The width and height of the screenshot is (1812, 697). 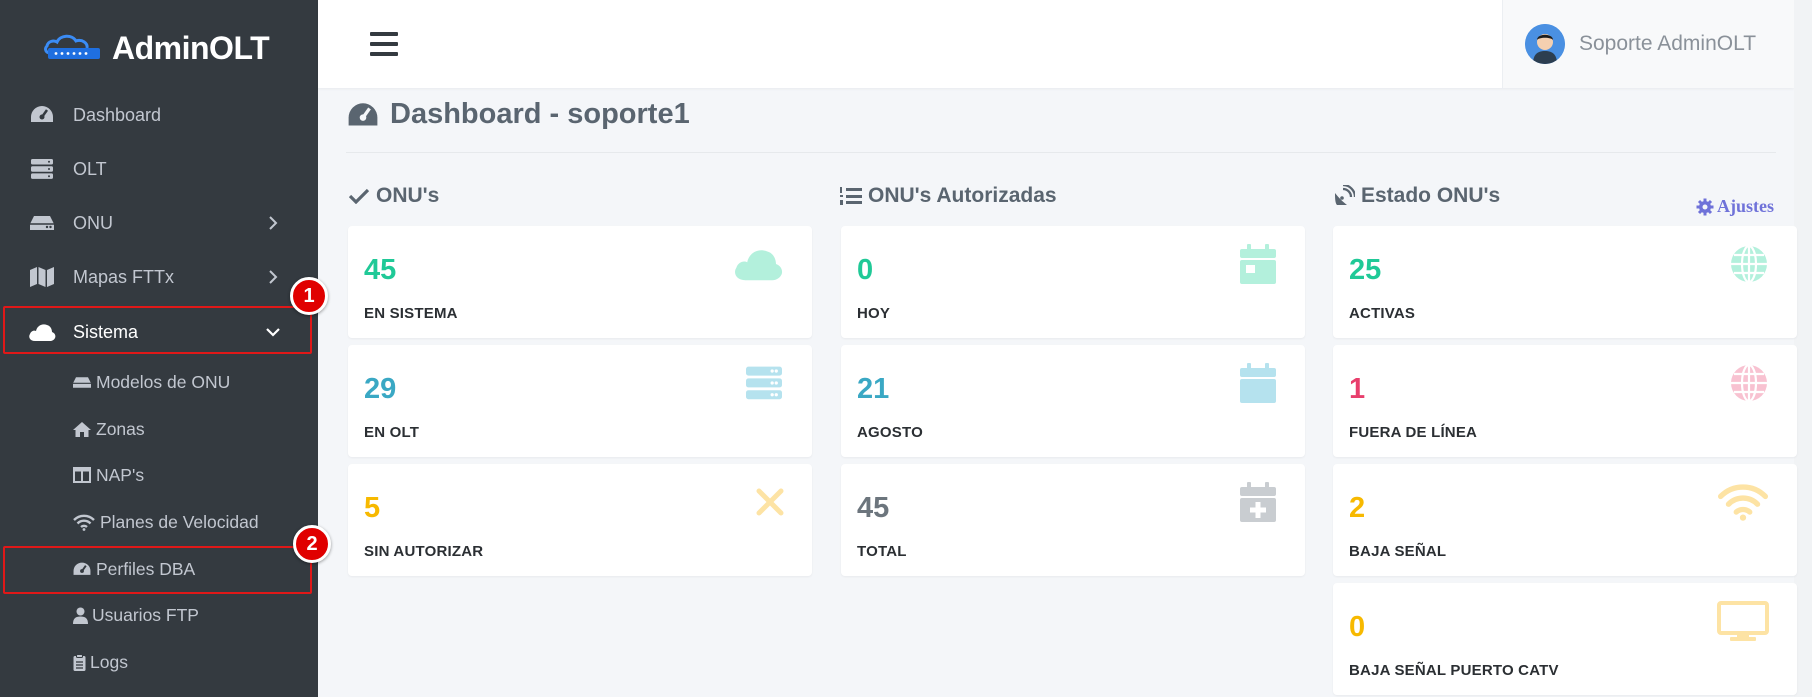 I want to click on sidebar-subitem-usuarios-ftp: Usuarios FTP, so click(x=135, y=615).